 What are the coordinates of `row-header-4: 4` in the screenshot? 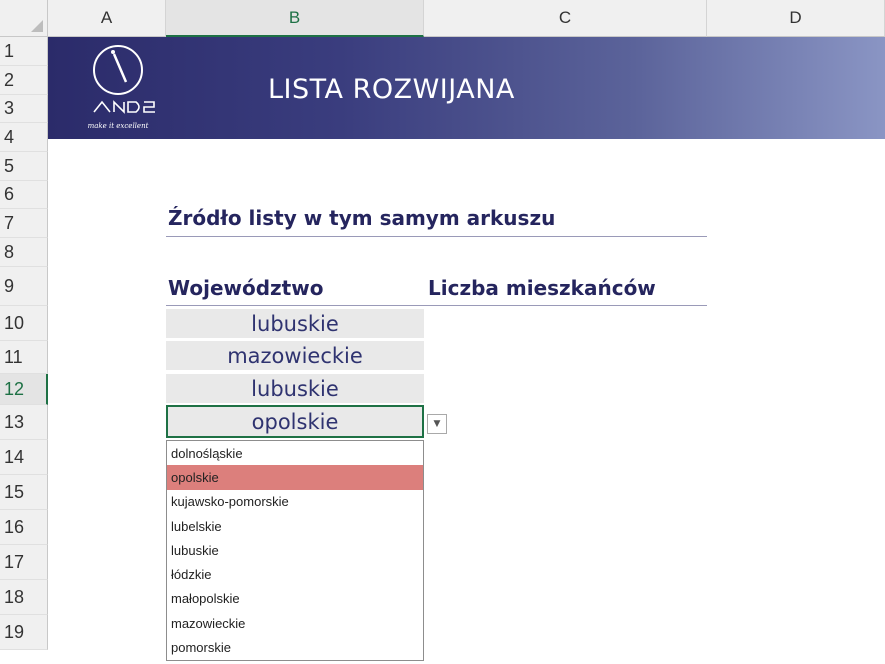 It's located at (24, 137).